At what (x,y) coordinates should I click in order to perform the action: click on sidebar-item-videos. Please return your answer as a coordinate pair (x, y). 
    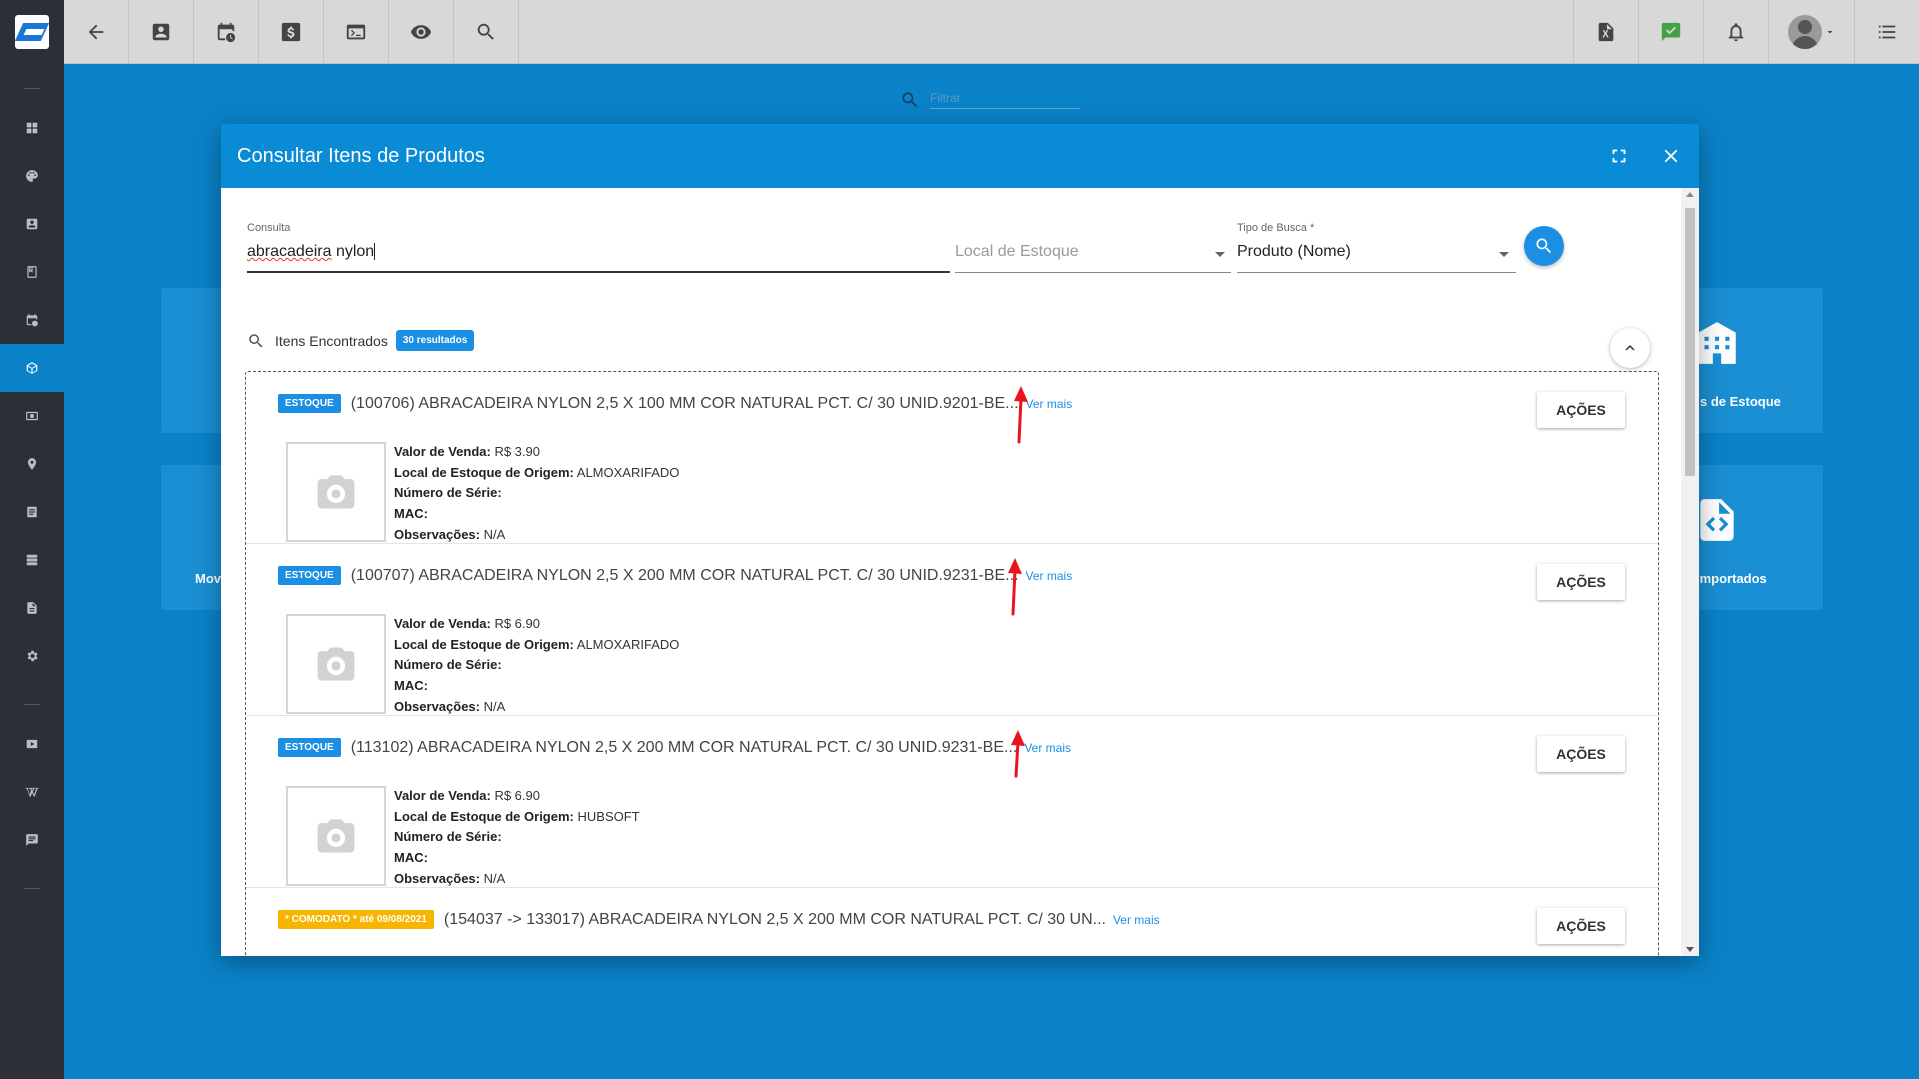
    Looking at the image, I should click on (32, 744).